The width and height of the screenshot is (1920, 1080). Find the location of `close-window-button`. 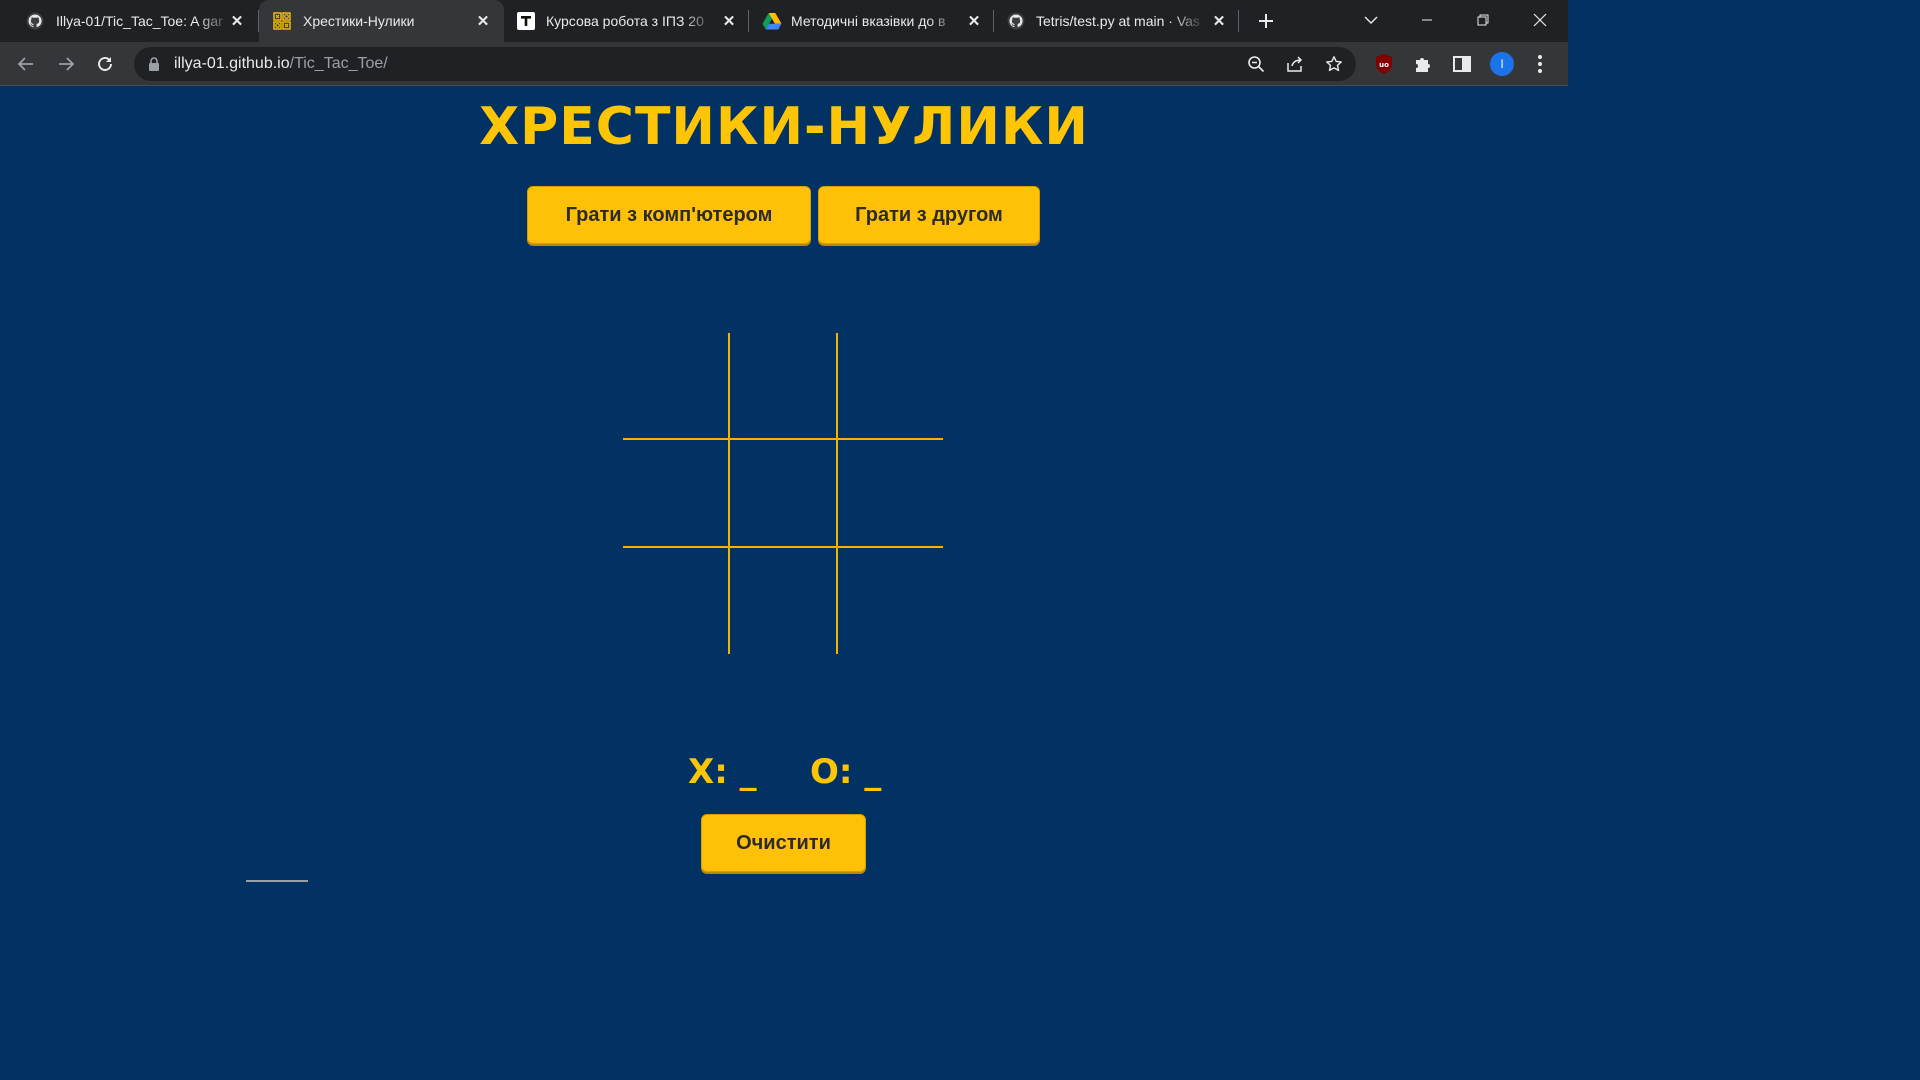

close-window-button is located at coordinates (1540, 20).